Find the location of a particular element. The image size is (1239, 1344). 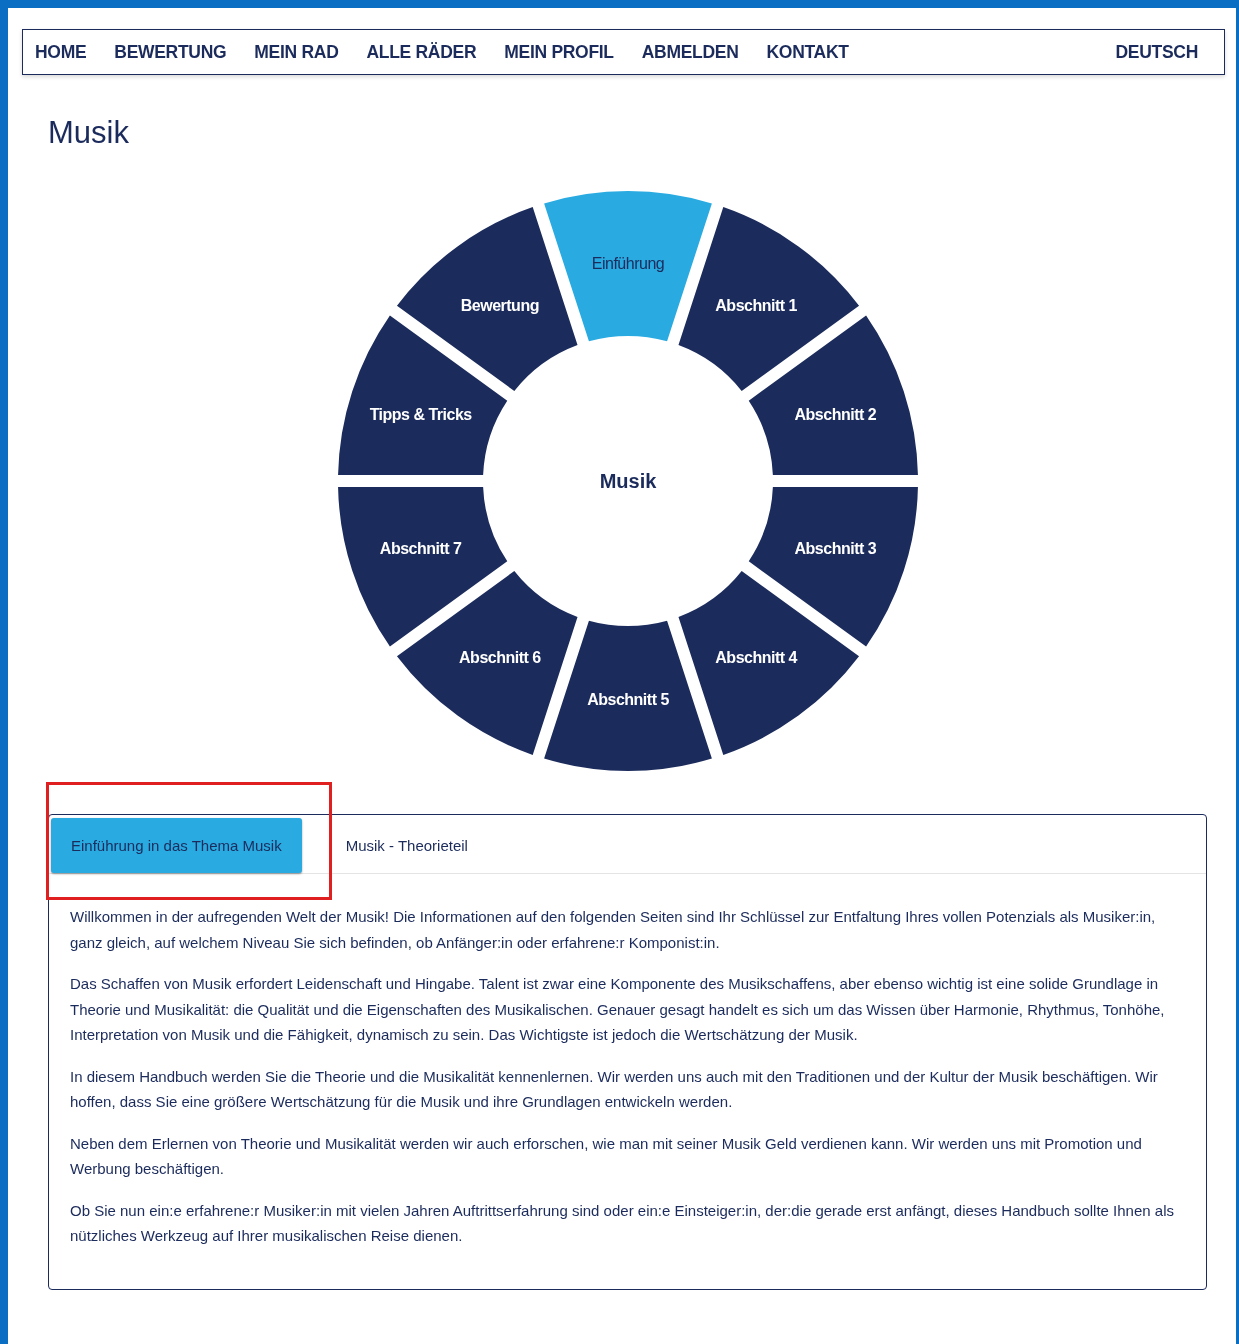

wheel-segment: Tipps & Tricks is located at coordinates (422, 395).